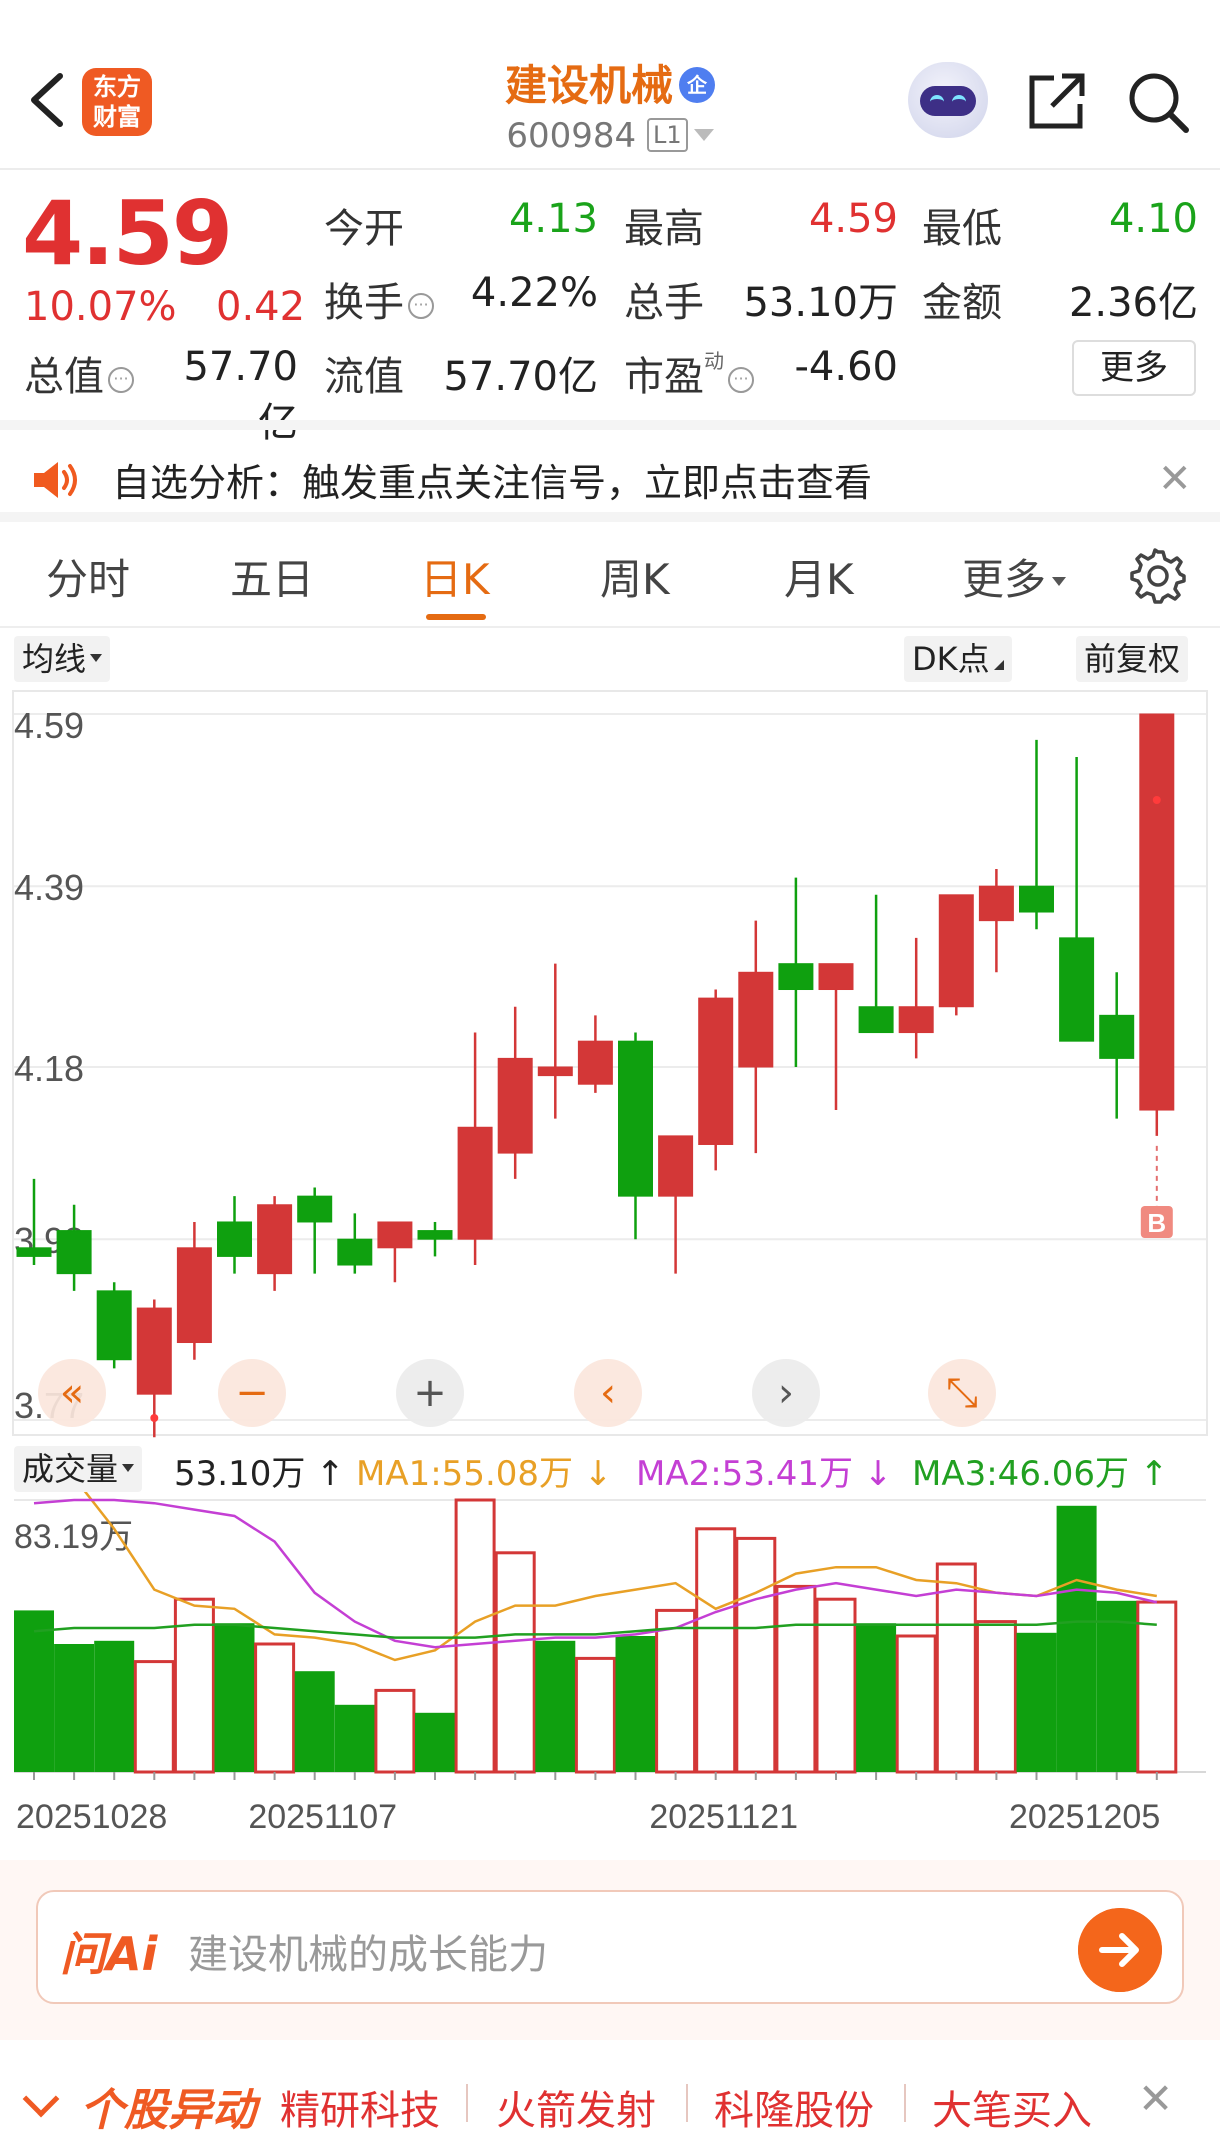  I want to click on stock-alert-ticker: 个股异动 精研科技 火箭发射 科隆股份 大笔买入 ✕, so click(610, 2097).